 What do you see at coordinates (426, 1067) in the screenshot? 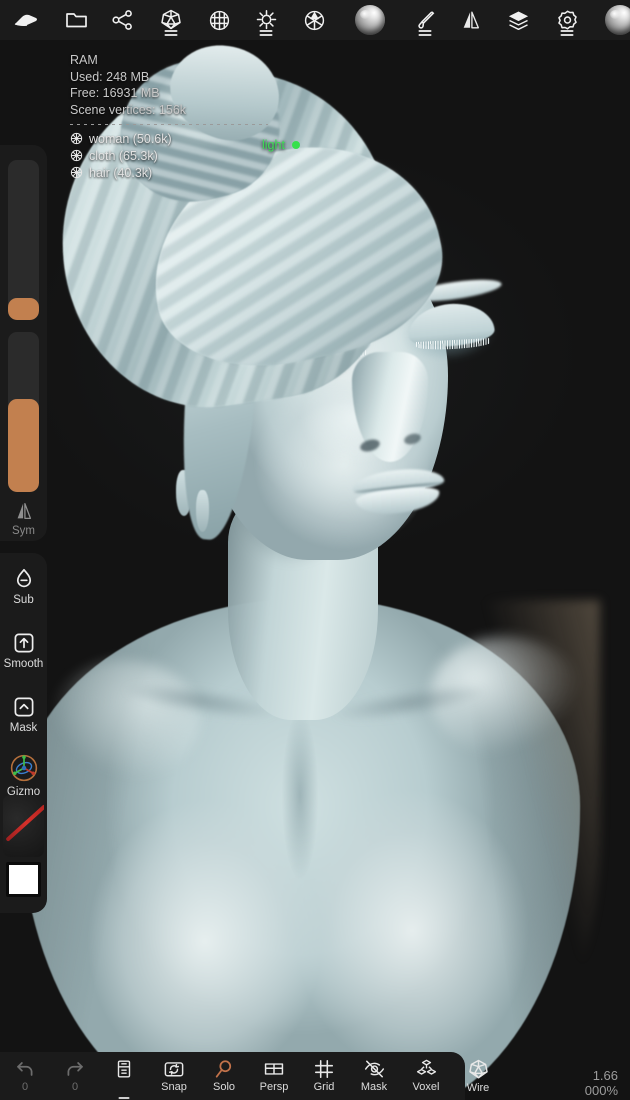
I see `voxel-cubes-icon` at bounding box center [426, 1067].